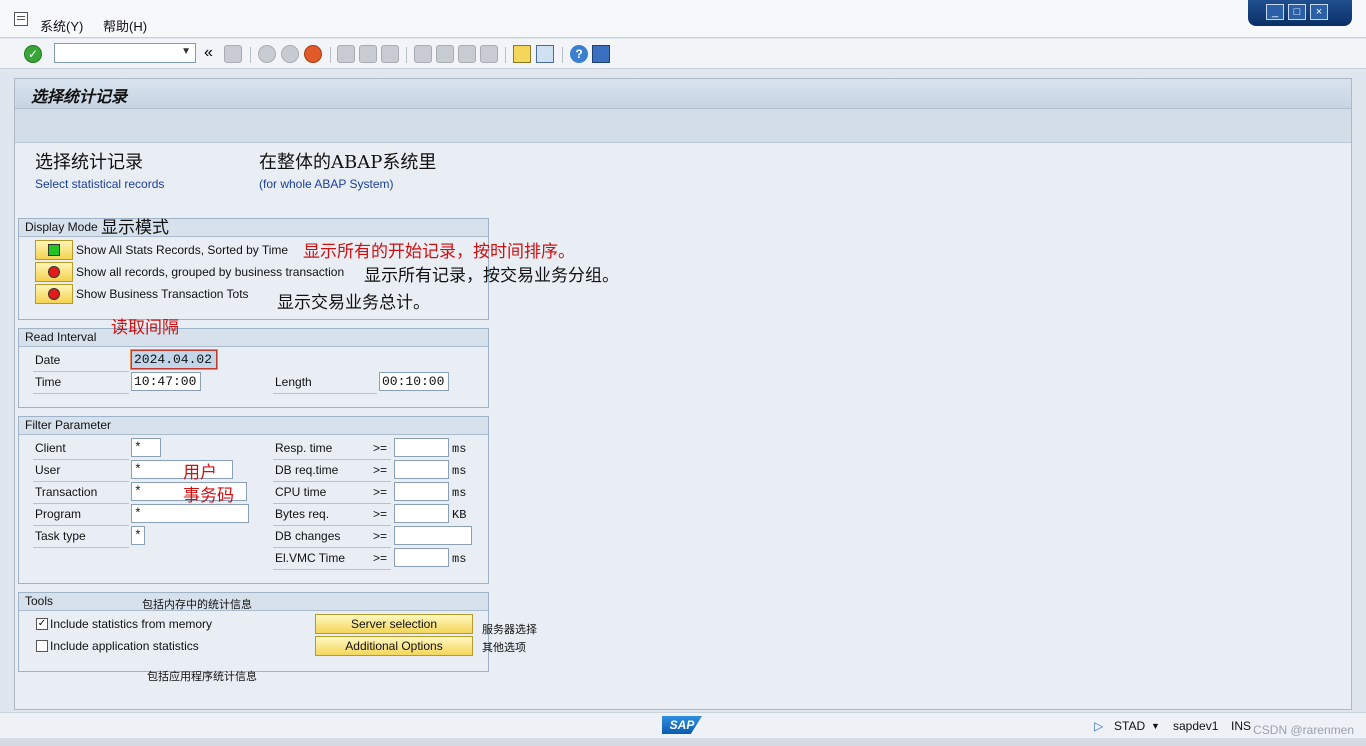  What do you see at coordinates (414, 381) in the screenshot?
I see `length-field: 00:10:00` at bounding box center [414, 381].